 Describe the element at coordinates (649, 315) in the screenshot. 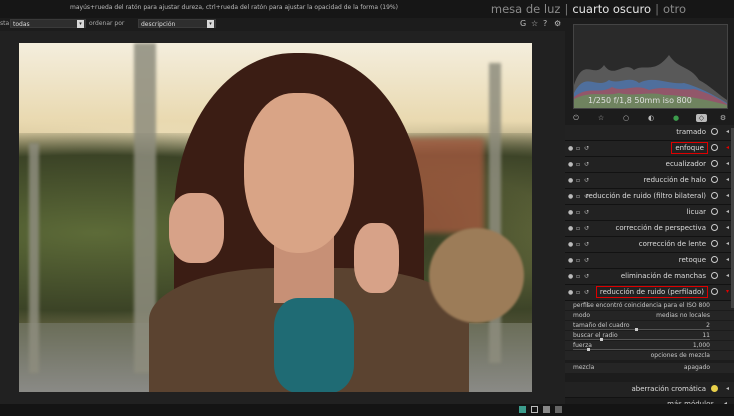

I see `param-row: modo medias no locales` at that location.